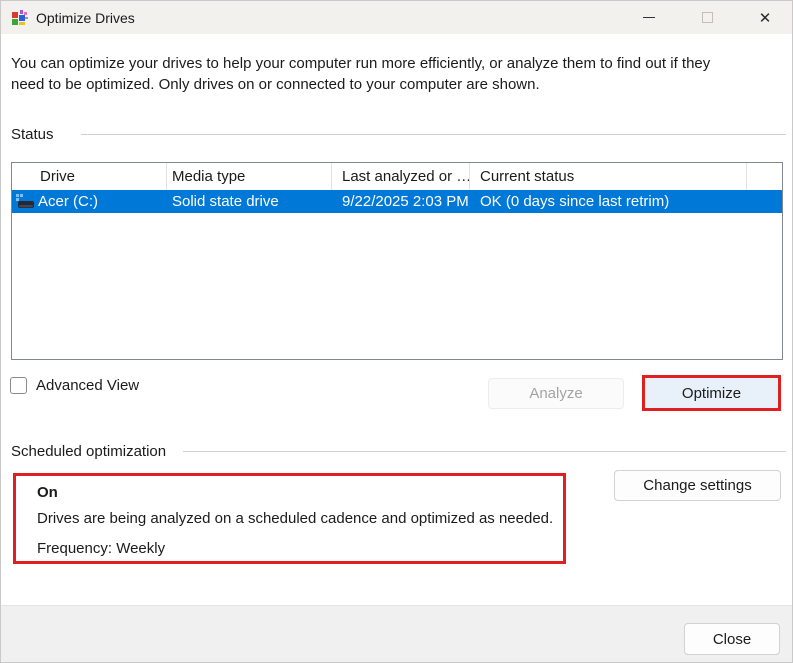  I want to click on close-button-icon: ✕, so click(764, 17).